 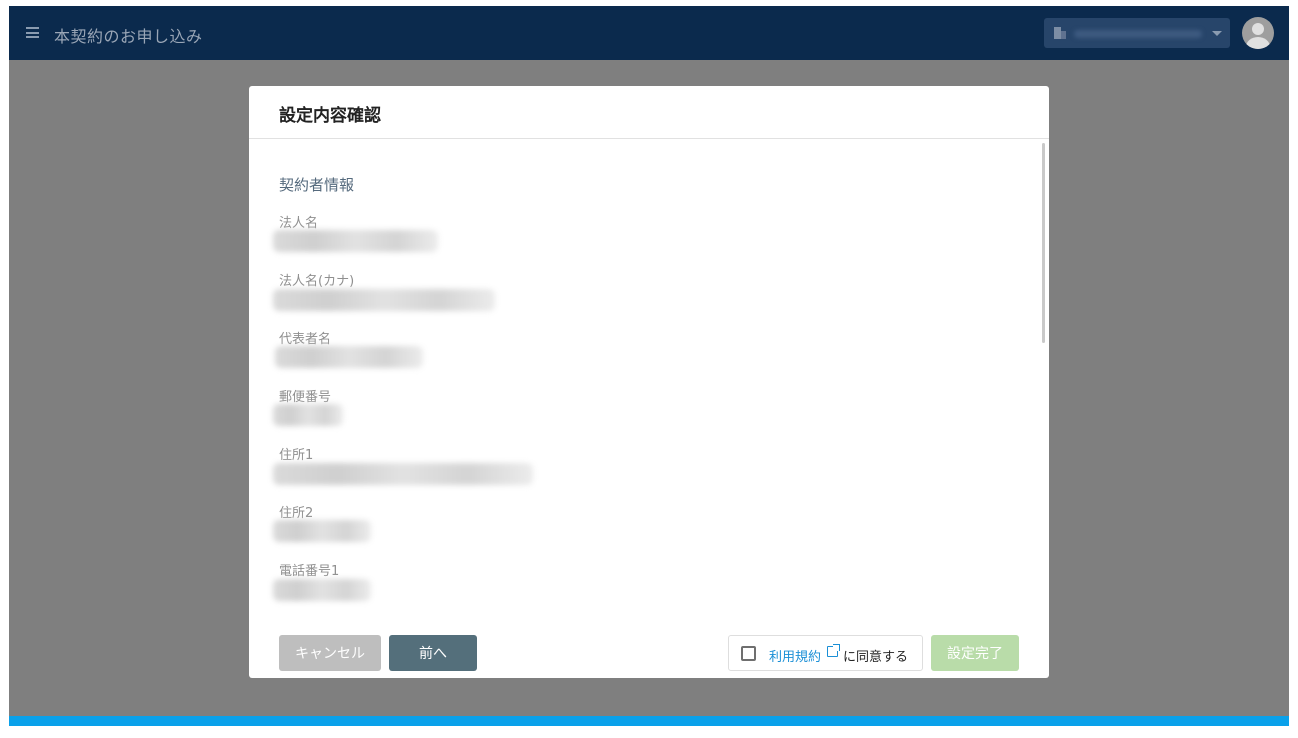 What do you see at coordinates (649, 33) in the screenshot?
I see `app-bar: 本契約のお申し込み` at bounding box center [649, 33].